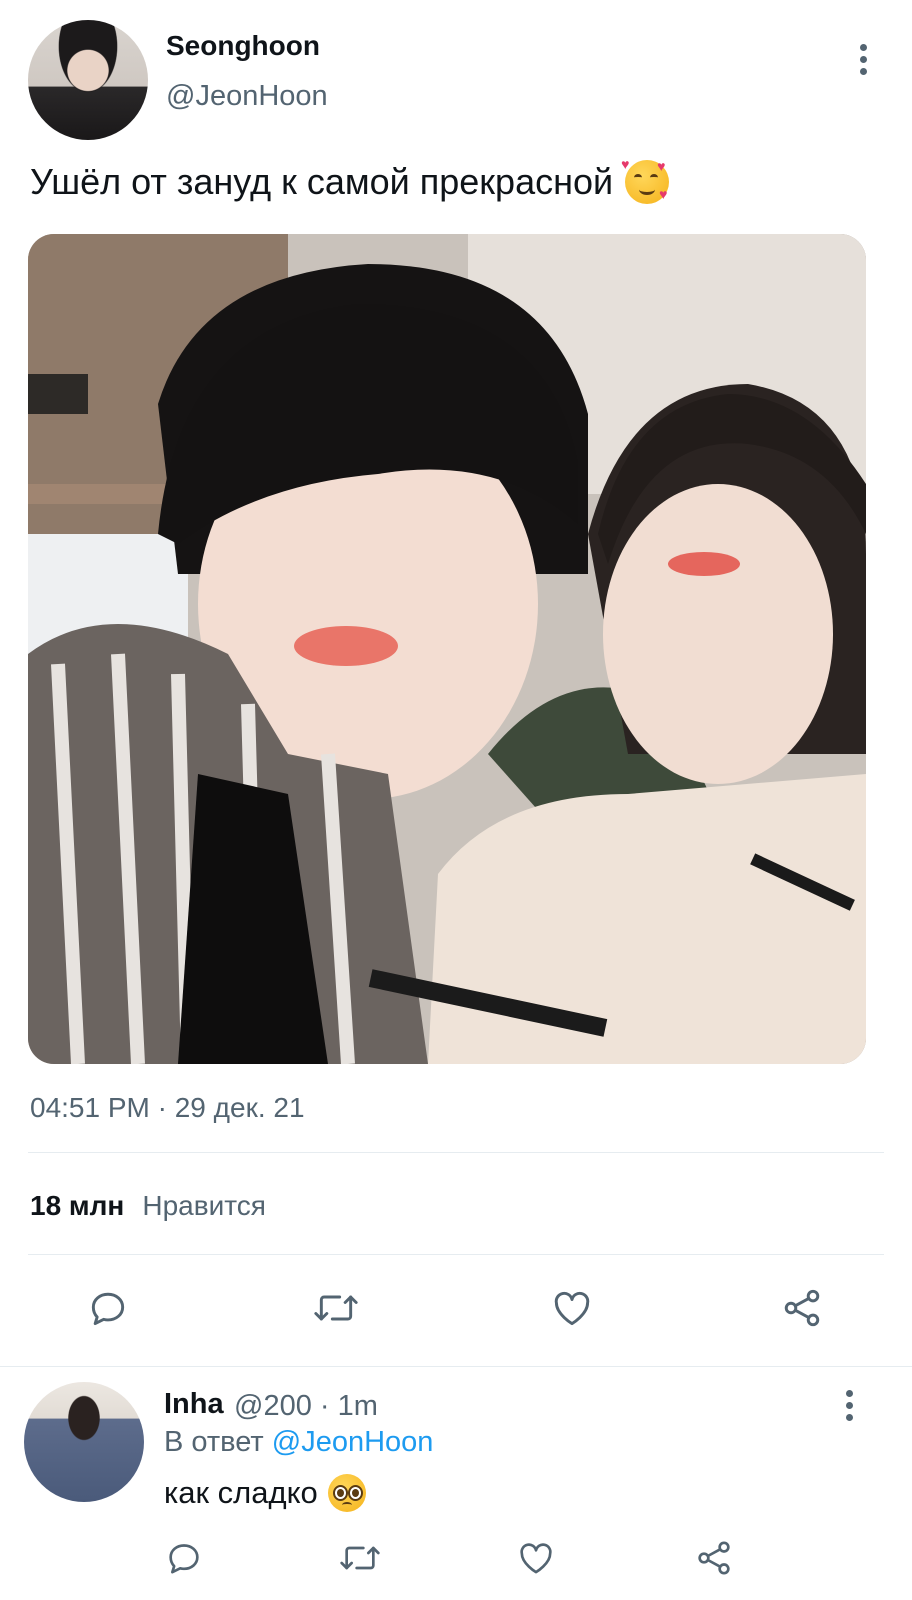  I want to click on author-avatar, so click(88, 80).